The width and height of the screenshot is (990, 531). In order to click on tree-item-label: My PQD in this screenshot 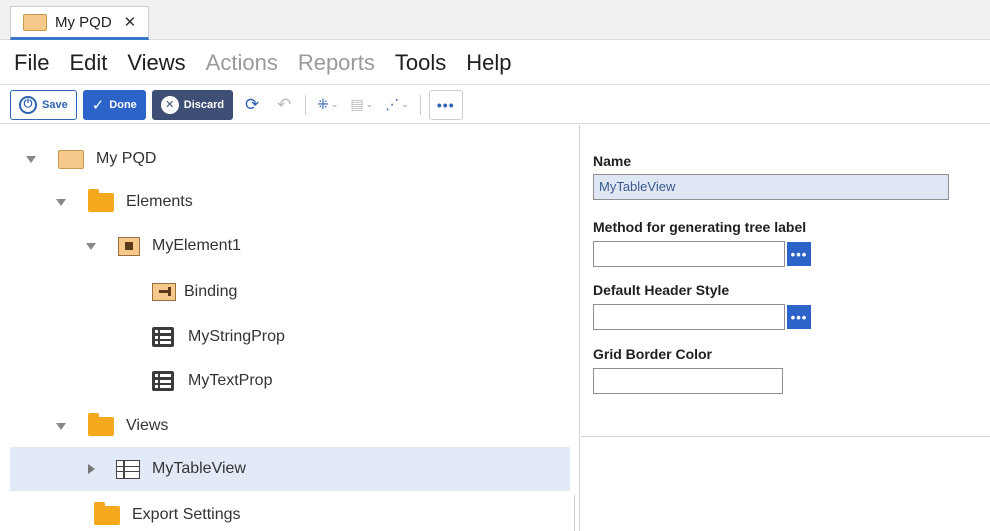, I will do `click(126, 158)`.